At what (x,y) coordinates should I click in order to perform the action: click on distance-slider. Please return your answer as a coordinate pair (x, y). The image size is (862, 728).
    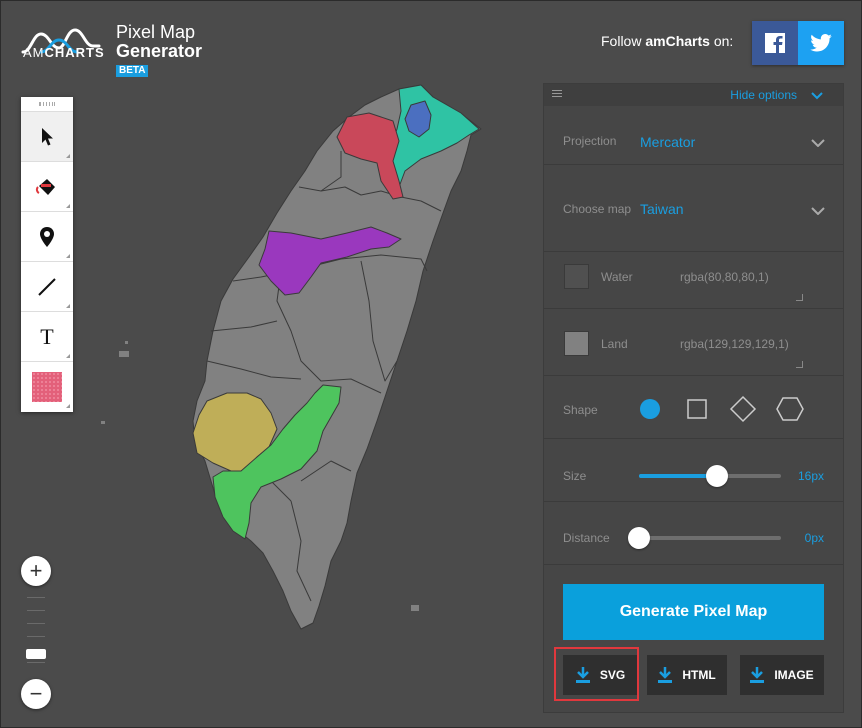
    Looking at the image, I should click on (704, 538).